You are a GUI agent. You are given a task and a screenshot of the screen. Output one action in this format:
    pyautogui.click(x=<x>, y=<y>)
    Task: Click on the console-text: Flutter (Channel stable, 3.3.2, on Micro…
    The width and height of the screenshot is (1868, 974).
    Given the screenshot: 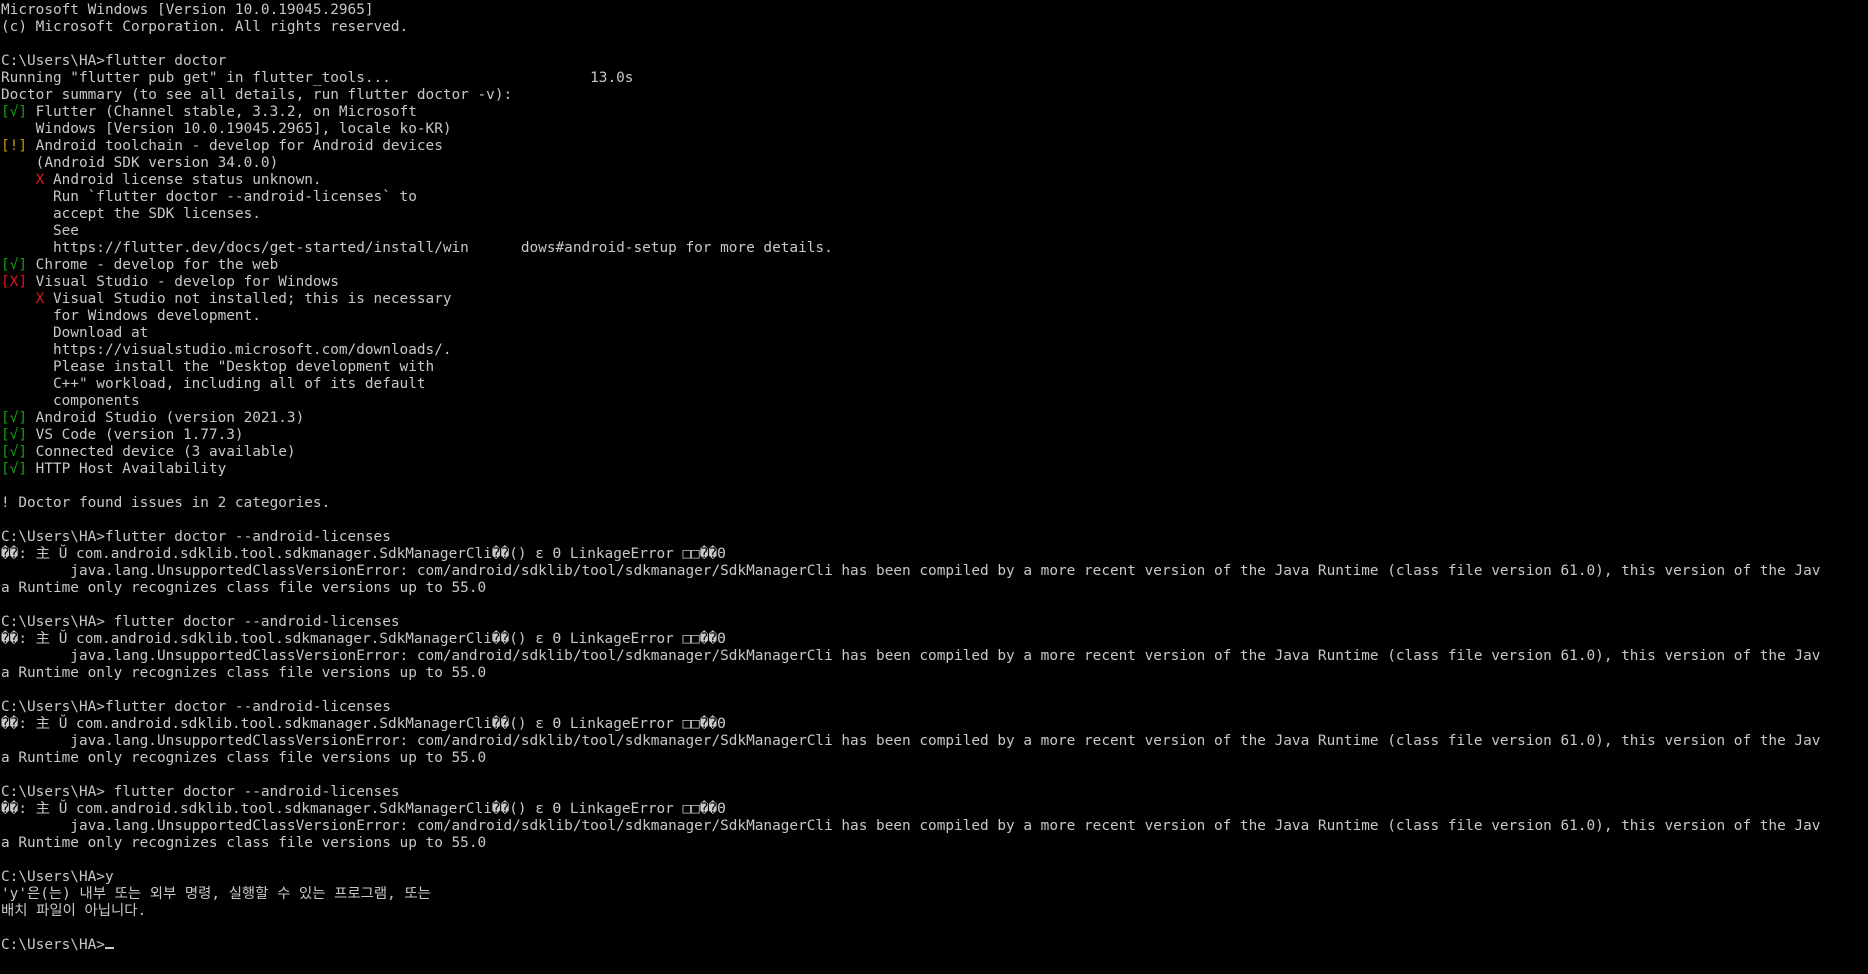 What is the action you would take?
    pyautogui.click(x=222, y=112)
    